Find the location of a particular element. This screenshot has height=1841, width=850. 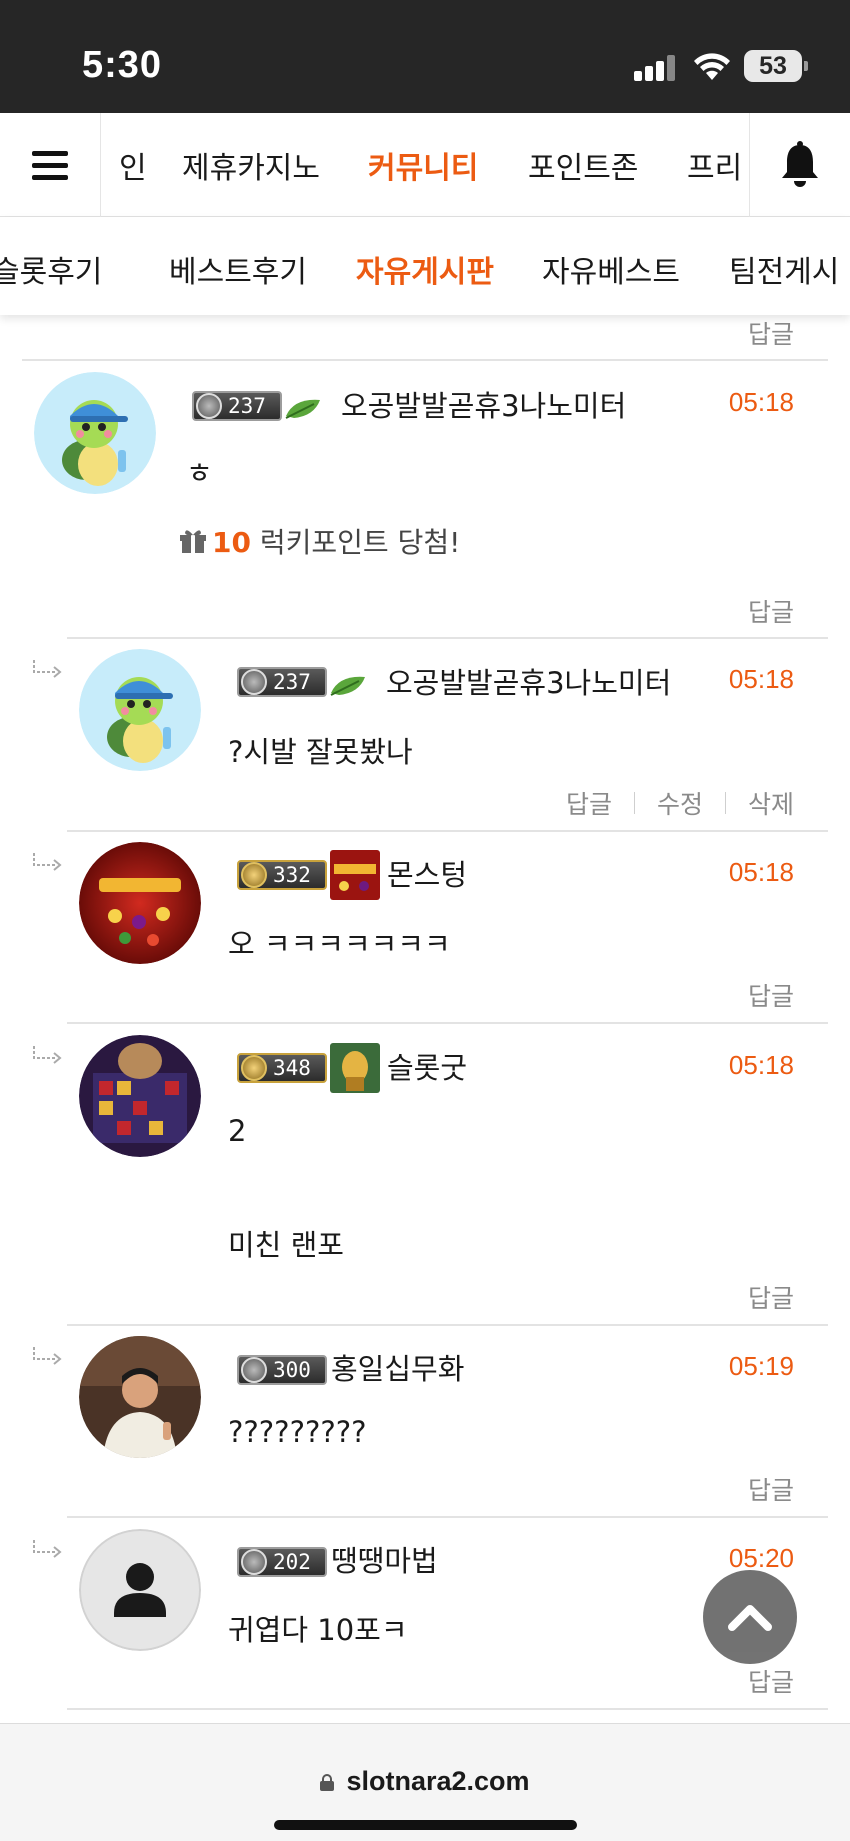

level-badge: 332 is located at coordinates (282, 875).